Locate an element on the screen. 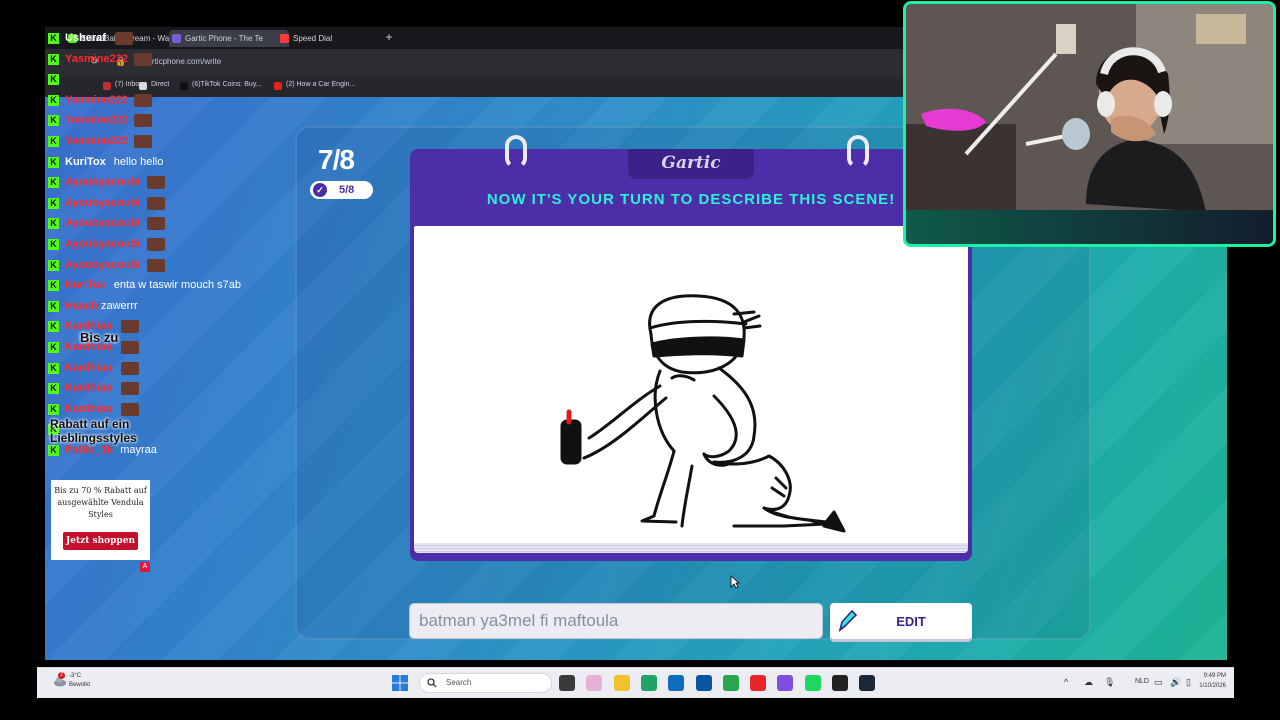 The image size is (1280, 720). players-done-count: 5/8 is located at coordinates (347, 190).